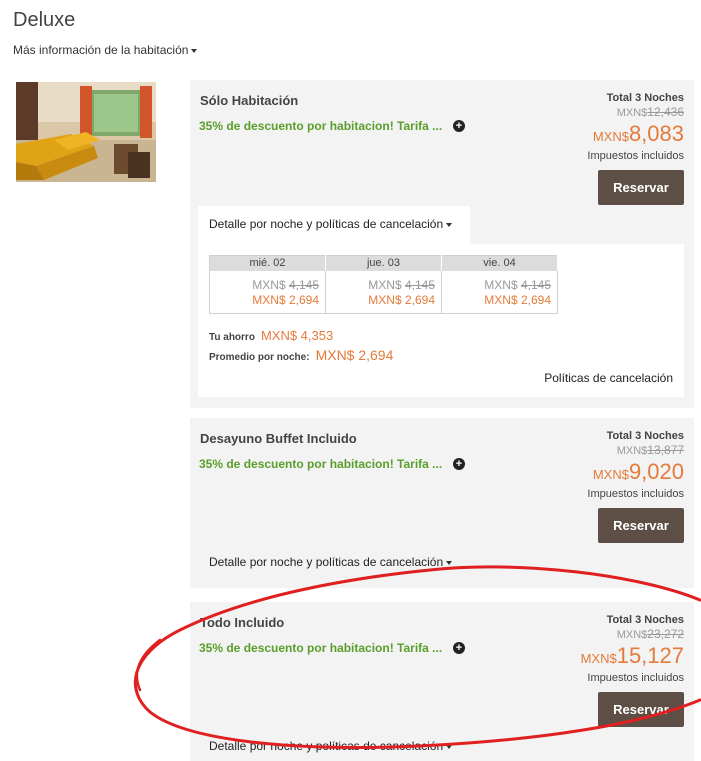 This screenshot has width=701, height=761. I want to click on savings-row: Tu ahorro MXN$ 4,353, so click(271, 335).